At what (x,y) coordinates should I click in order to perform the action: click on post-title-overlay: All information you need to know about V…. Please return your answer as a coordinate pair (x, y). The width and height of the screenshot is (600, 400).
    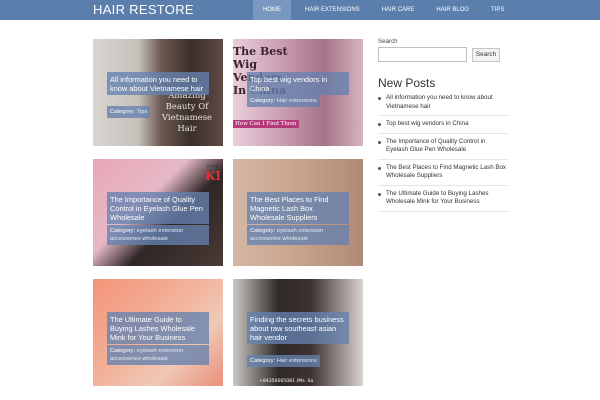
    Looking at the image, I should click on (158, 83).